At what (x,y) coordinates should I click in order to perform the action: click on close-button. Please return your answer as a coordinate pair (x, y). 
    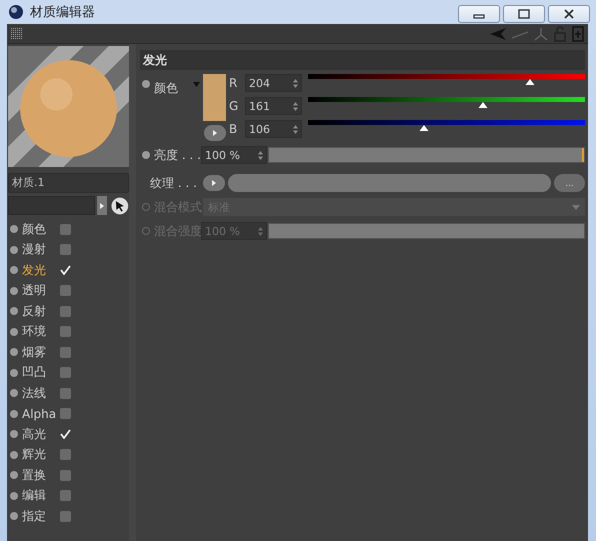
    Looking at the image, I should click on (569, 14).